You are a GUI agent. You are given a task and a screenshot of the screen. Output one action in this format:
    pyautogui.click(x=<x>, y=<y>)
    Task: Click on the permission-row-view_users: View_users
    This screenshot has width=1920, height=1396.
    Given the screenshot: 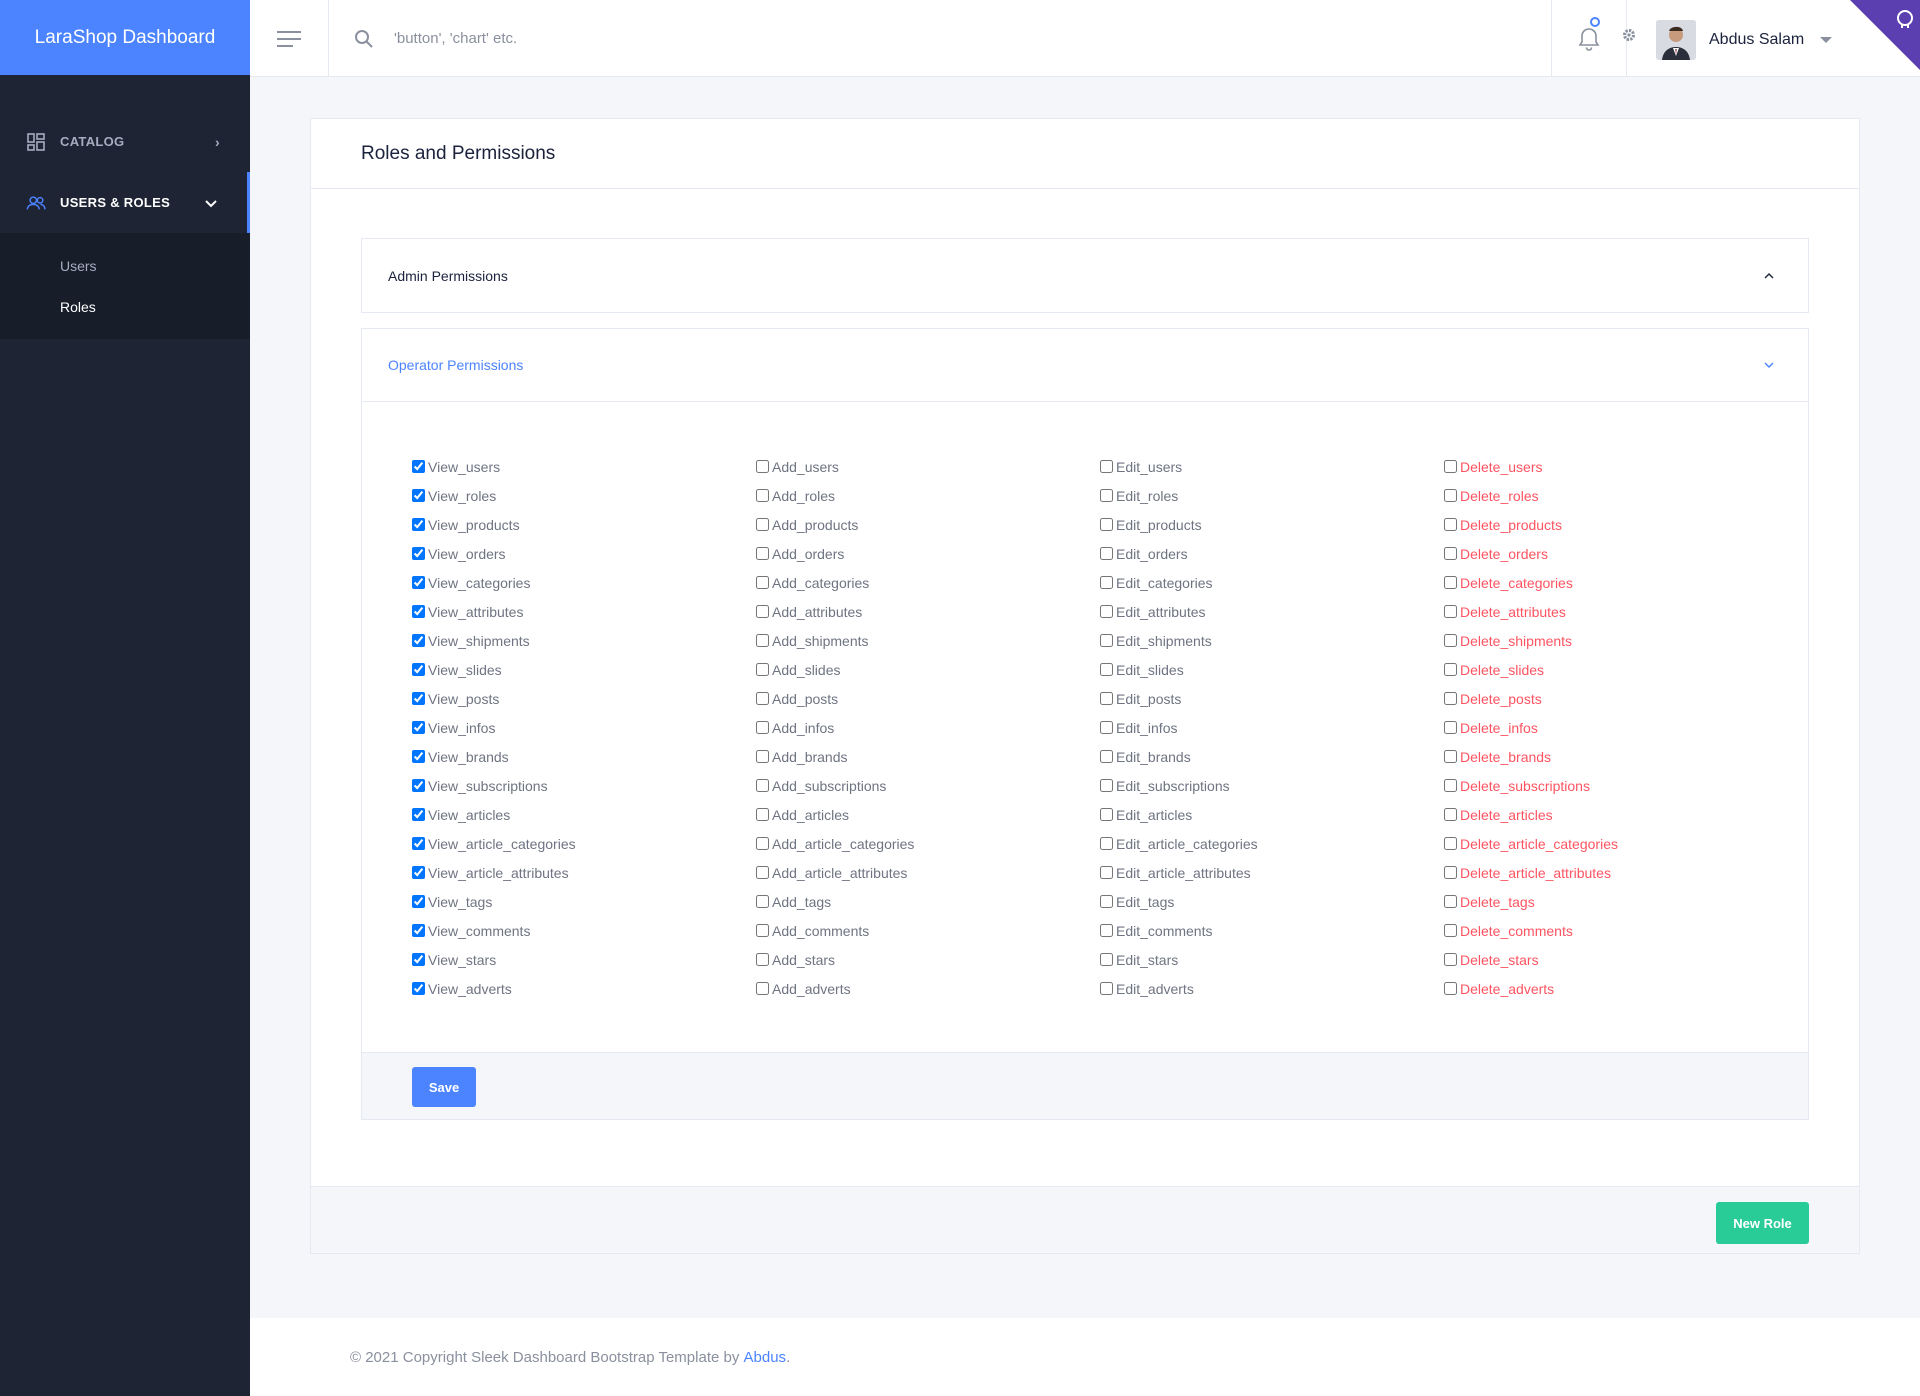 What is the action you would take?
    pyautogui.click(x=494, y=466)
    